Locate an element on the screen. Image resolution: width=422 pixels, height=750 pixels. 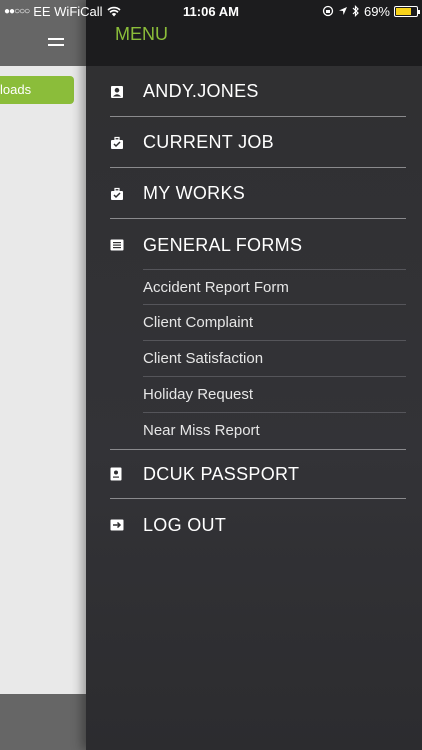
menu-item-general-forms: GENERAL FORMS is located at coordinates (258, 245).